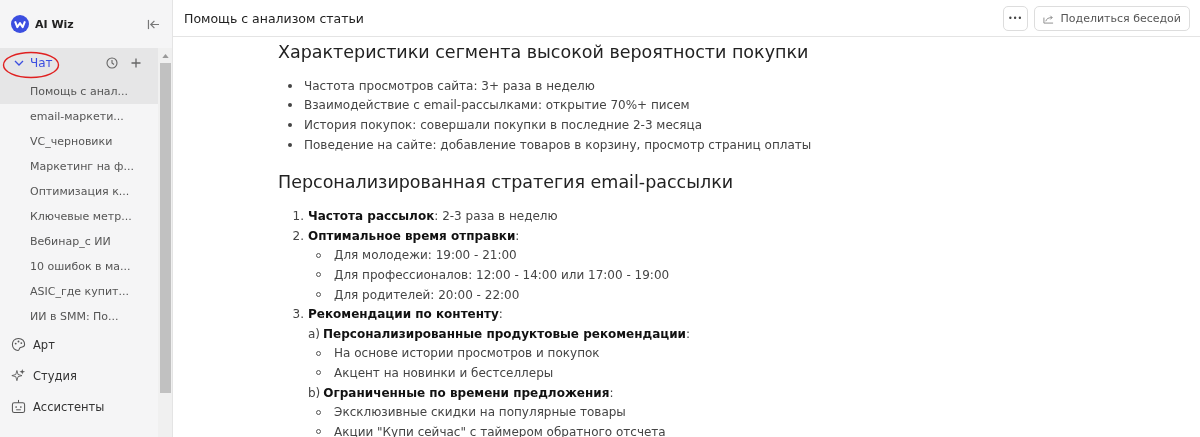 Image resolution: width=1200 pixels, height=437 pixels. I want to click on history-icon, so click(112, 63).